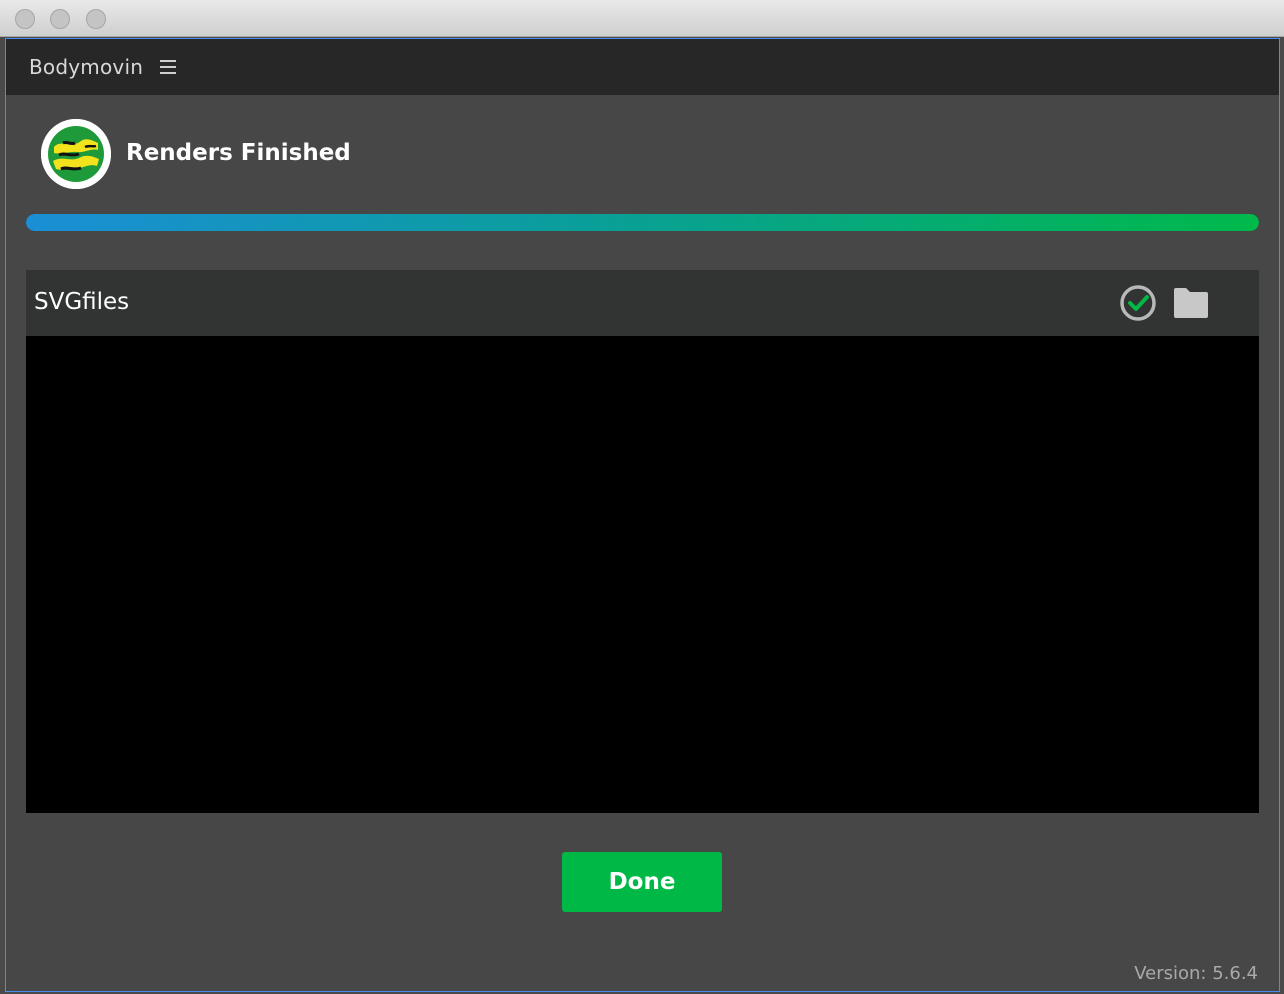  Describe the element at coordinates (642, 18) in the screenshot. I see `window-titlebar` at that location.